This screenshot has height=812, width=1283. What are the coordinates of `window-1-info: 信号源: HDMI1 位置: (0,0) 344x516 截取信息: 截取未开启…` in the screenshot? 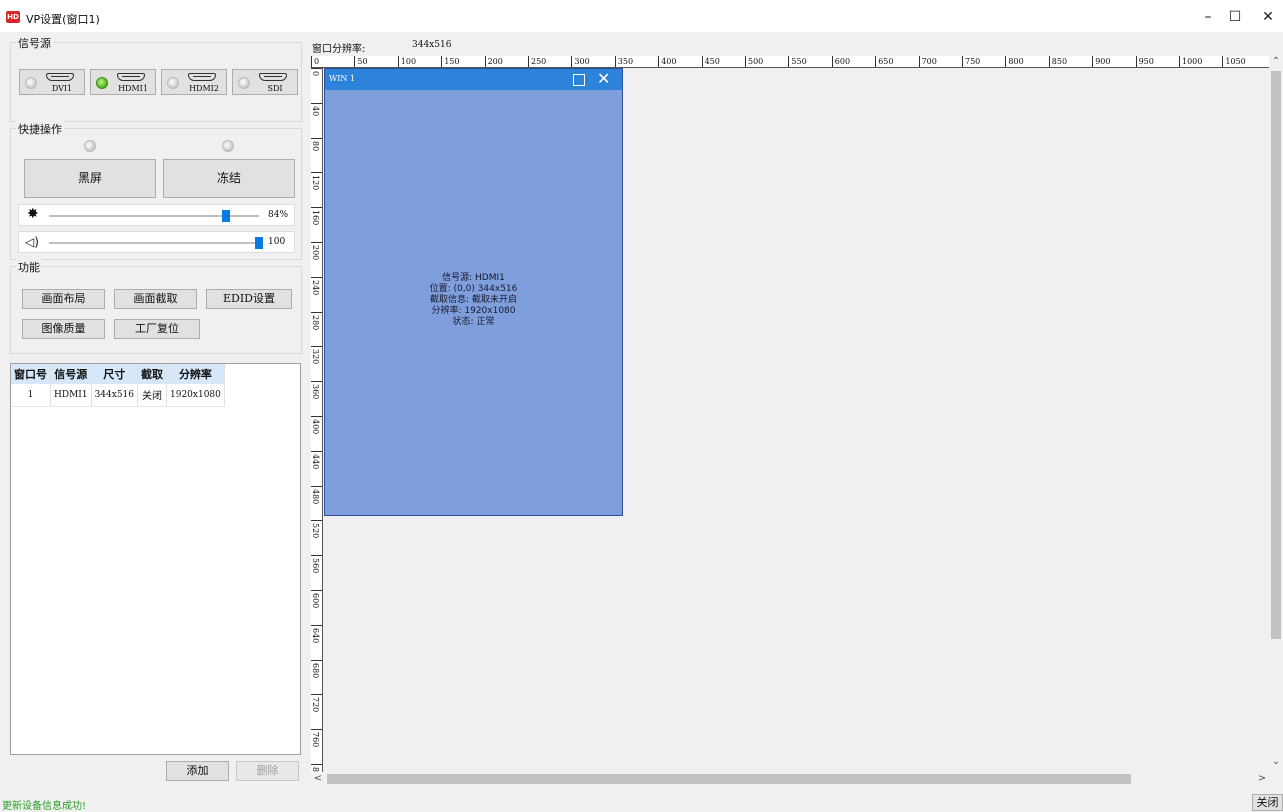 It's located at (473, 300).